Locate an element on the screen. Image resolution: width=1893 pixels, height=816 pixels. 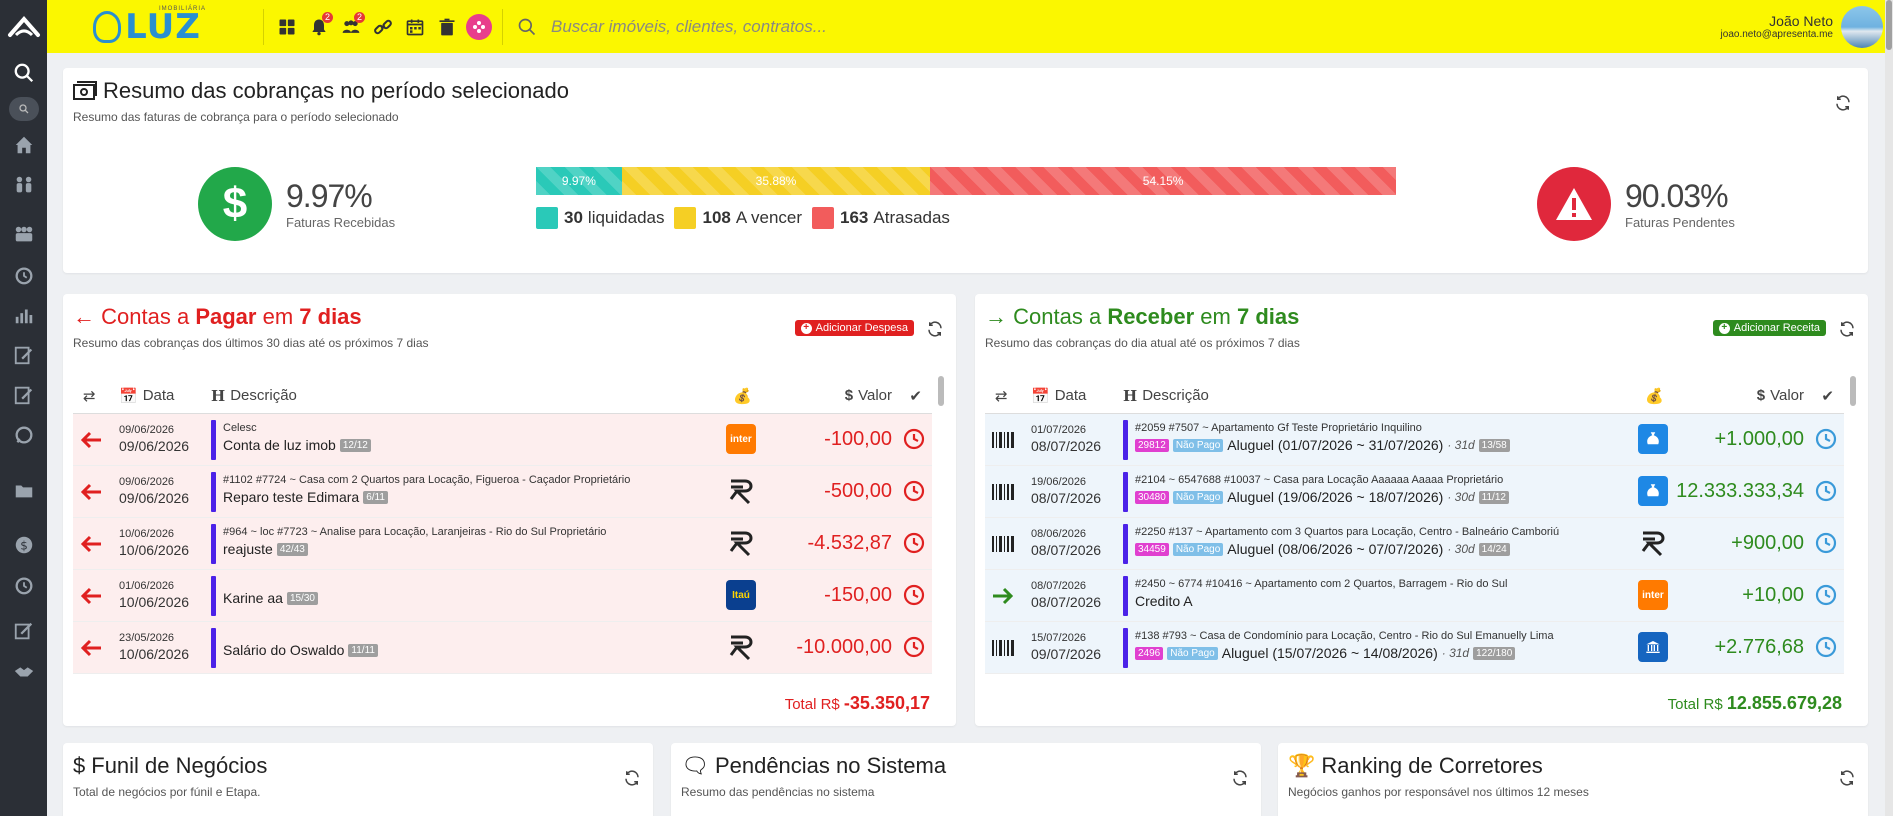
summary-refresh-icon is located at coordinates (1843, 103).